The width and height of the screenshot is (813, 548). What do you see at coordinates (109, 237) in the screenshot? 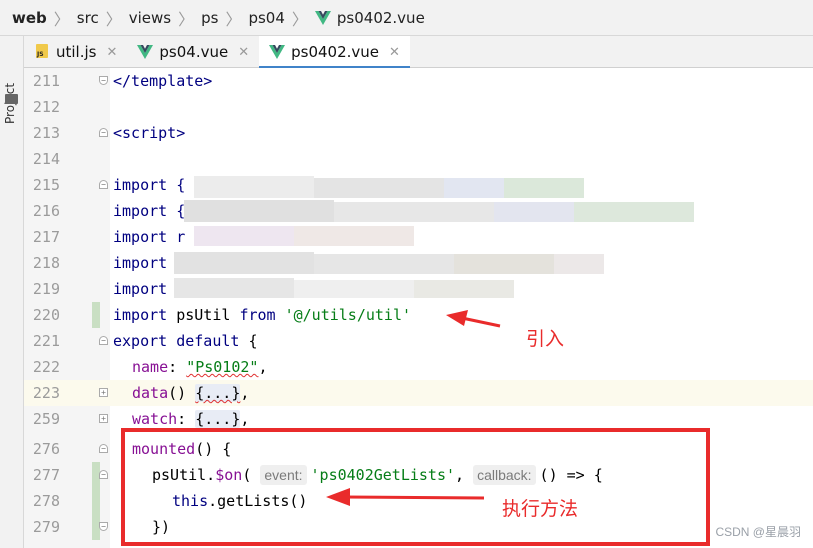
I see `code-line: 217 import r` at bounding box center [109, 237].